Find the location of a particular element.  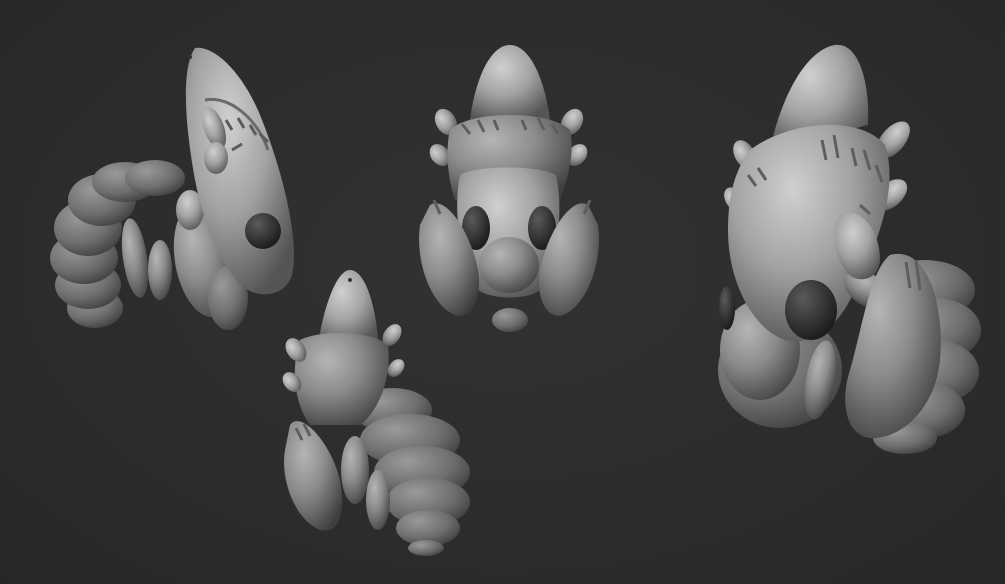

model-back-view is located at coordinates (376, 413).